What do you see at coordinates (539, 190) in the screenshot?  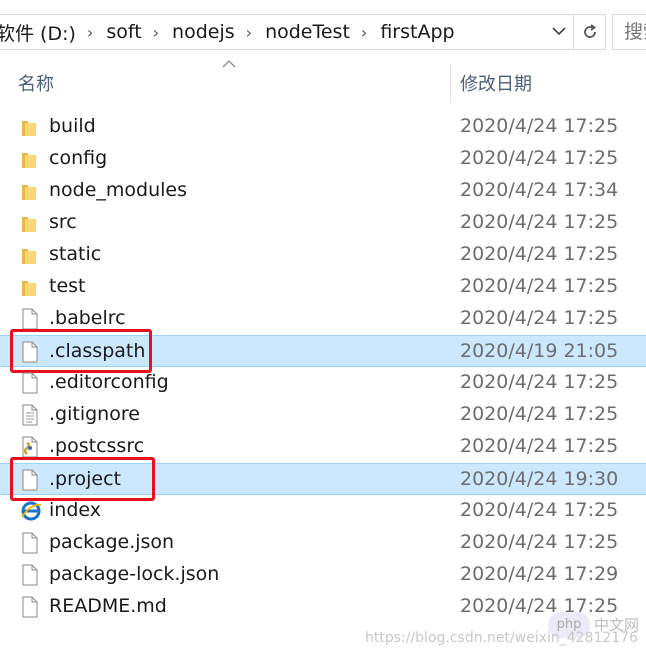 I see `file-date: 2020/4/24 17:34` at bounding box center [539, 190].